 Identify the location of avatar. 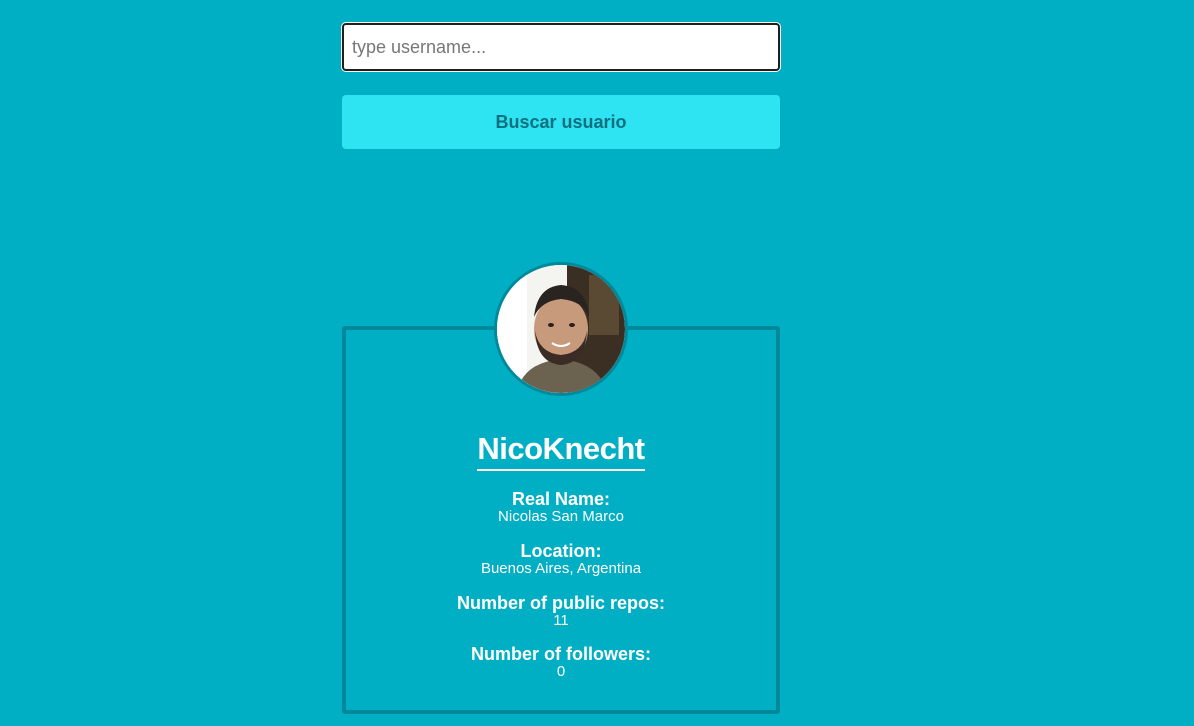
(561, 329).